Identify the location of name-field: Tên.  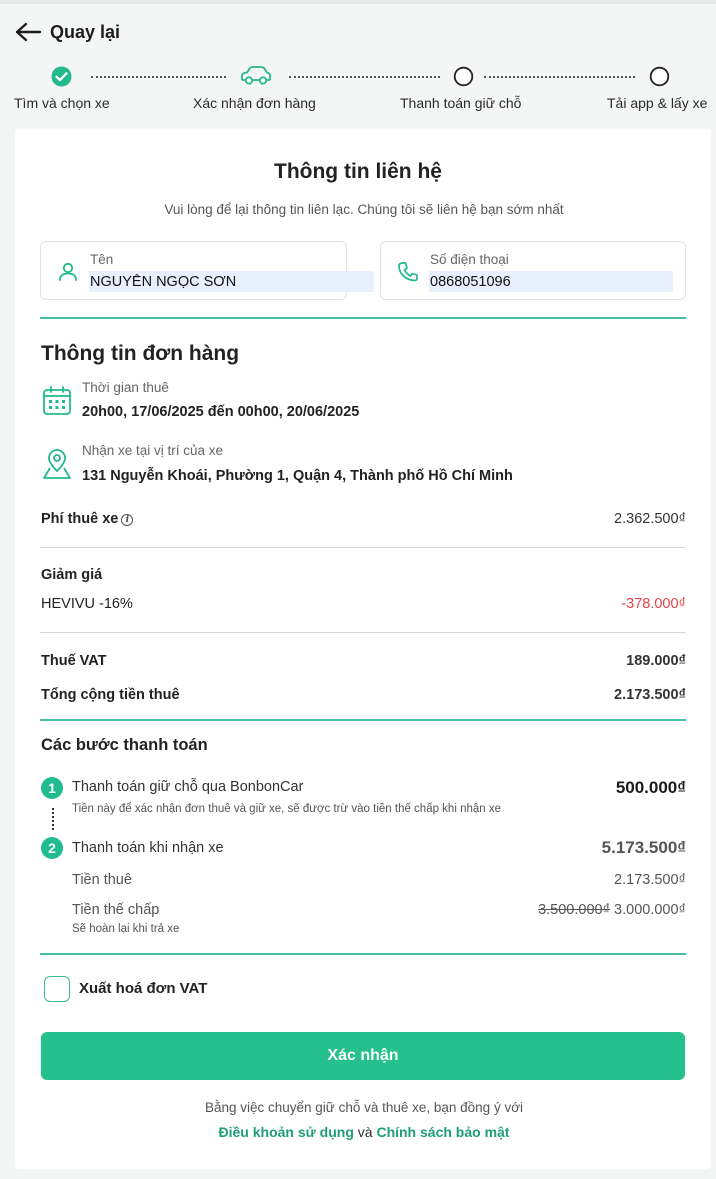
(207, 270).